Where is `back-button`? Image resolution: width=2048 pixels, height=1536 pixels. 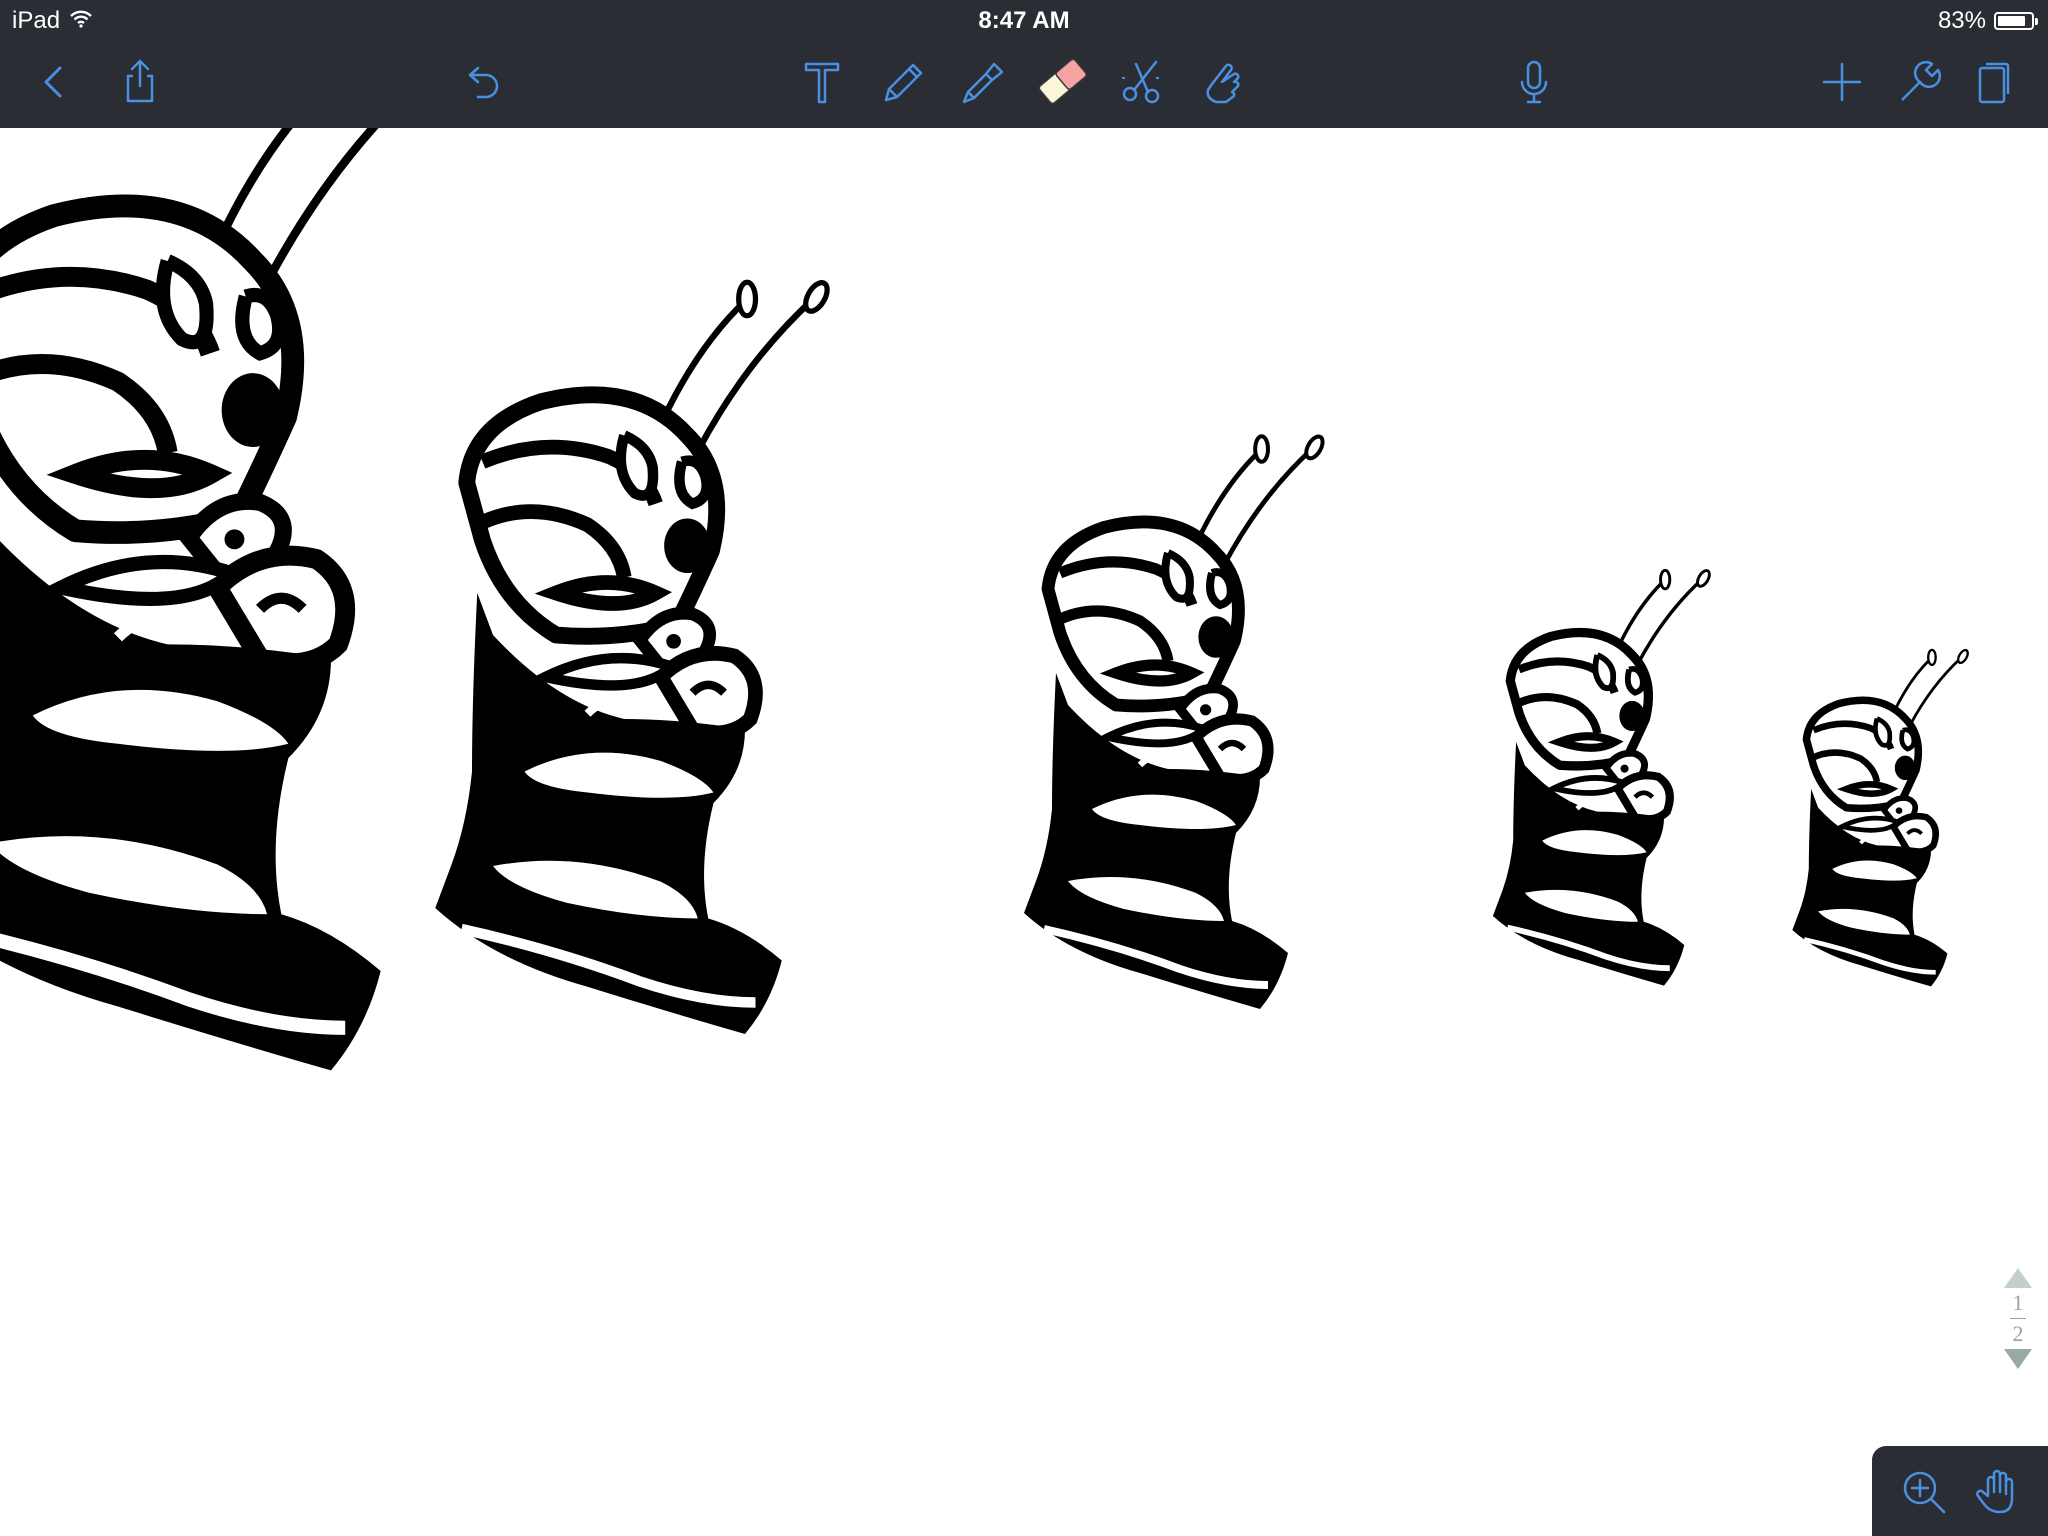 back-button is located at coordinates (54, 82).